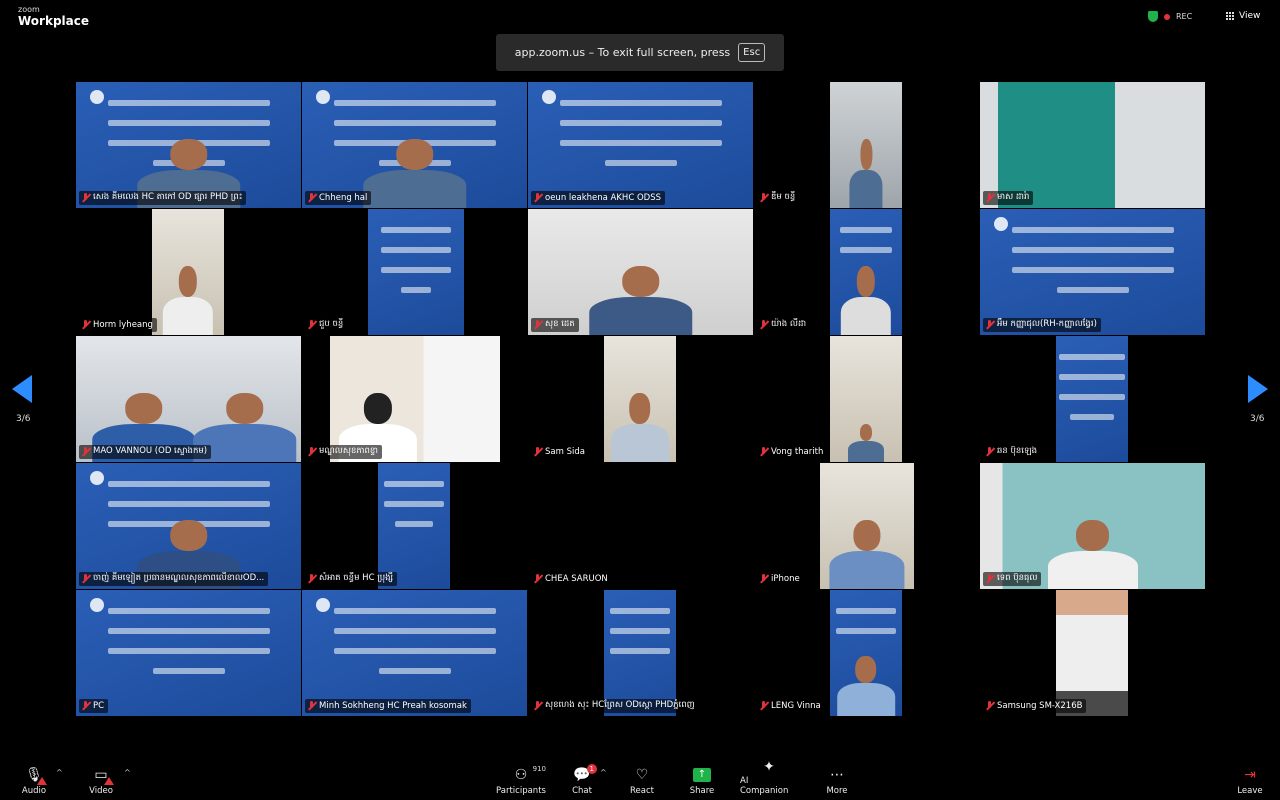 Image resolution: width=1280 pixels, height=800 pixels. Describe the element at coordinates (188, 272) in the screenshot. I see `participant-tile: Horm lyheang` at that location.